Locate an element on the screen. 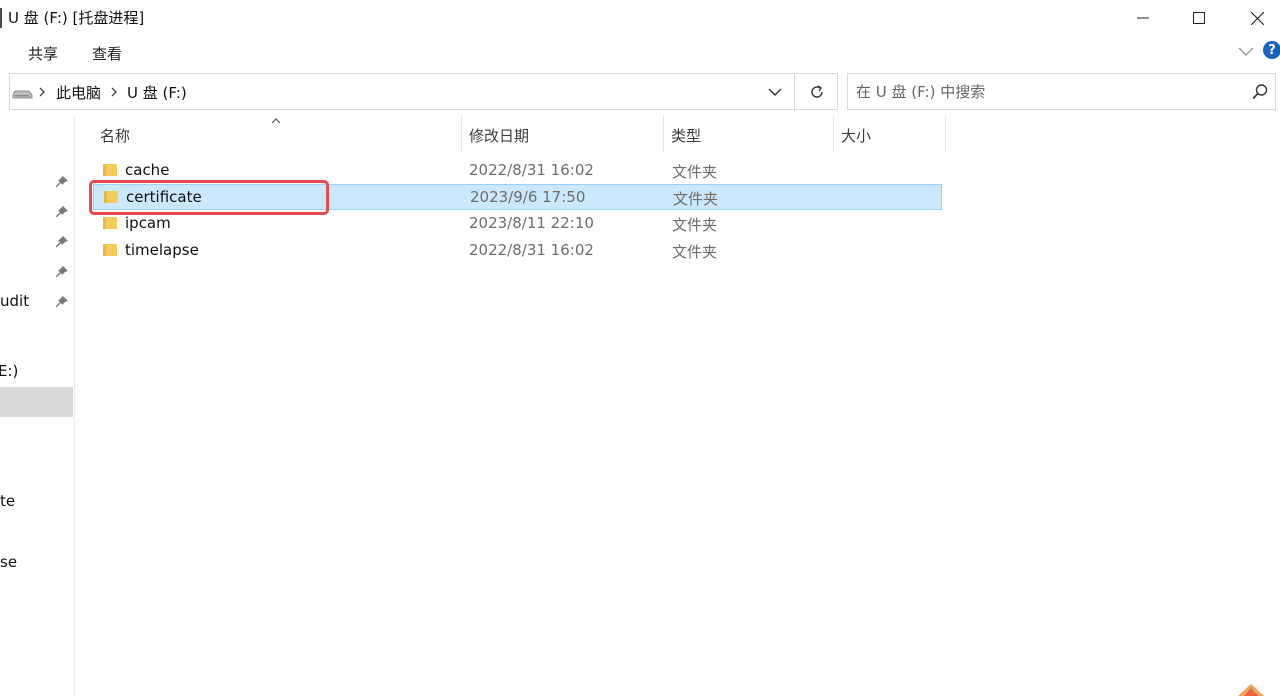  file-row-ipcam: ipcam 2023/8/11 22:10 文件夹 is located at coordinates (517, 224).